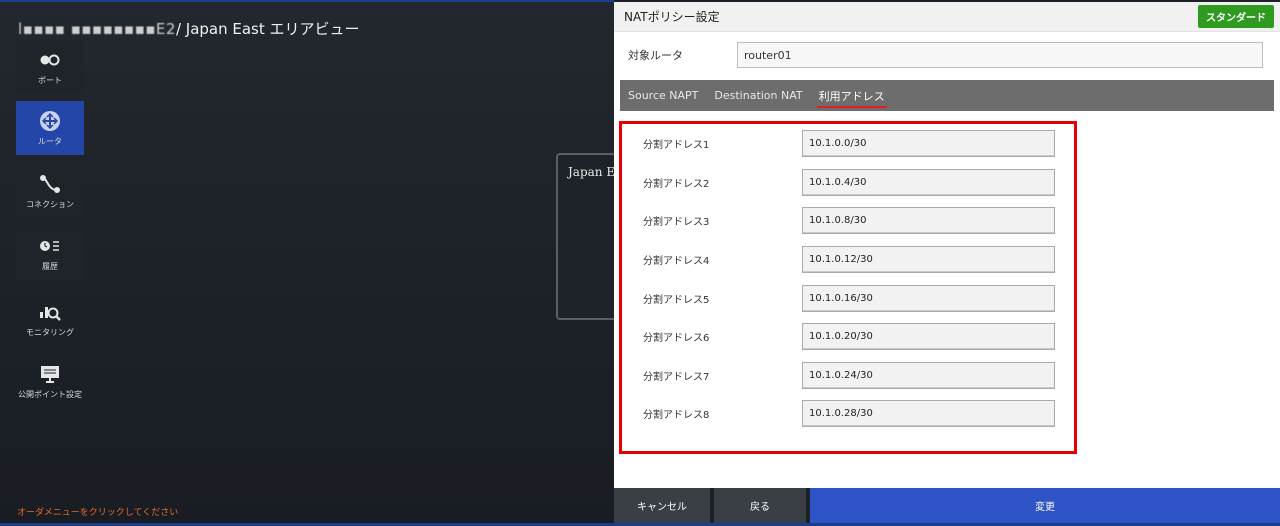 The height and width of the screenshot is (526, 1280). Describe the element at coordinates (947, 17) in the screenshot. I see `dialog-header: NATポリシー設定 スタンダード` at that location.